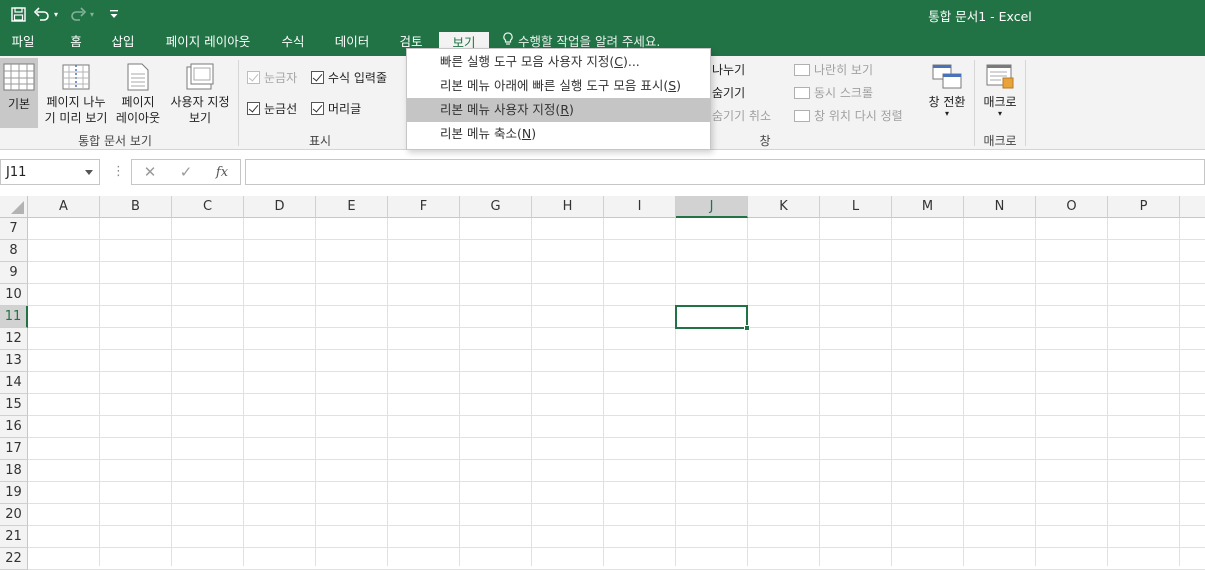 This screenshot has width=1205, height=570. What do you see at coordinates (60, 14) in the screenshot?
I see `undo-dropdown-icon: ▾` at bounding box center [60, 14].